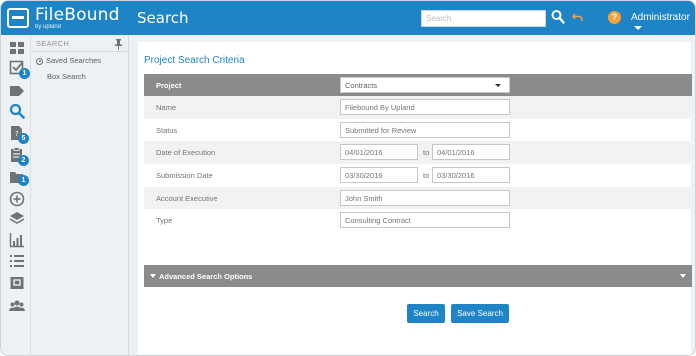  What do you see at coordinates (23, 138) in the screenshot?
I see `review-badge: 5` at bounding box center [23, 138].